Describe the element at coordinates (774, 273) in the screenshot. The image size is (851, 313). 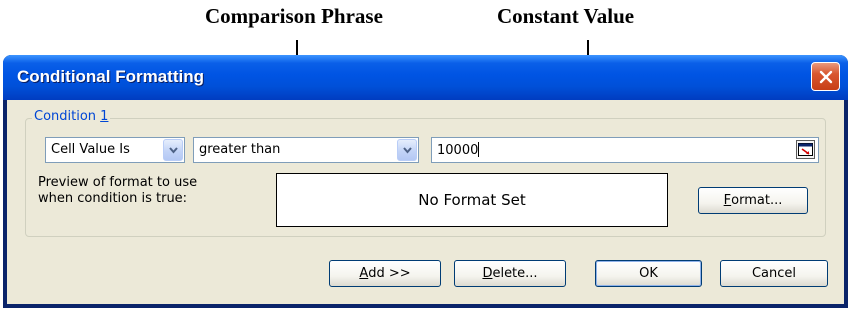
I see `cancel-button: Cancel` at that location.